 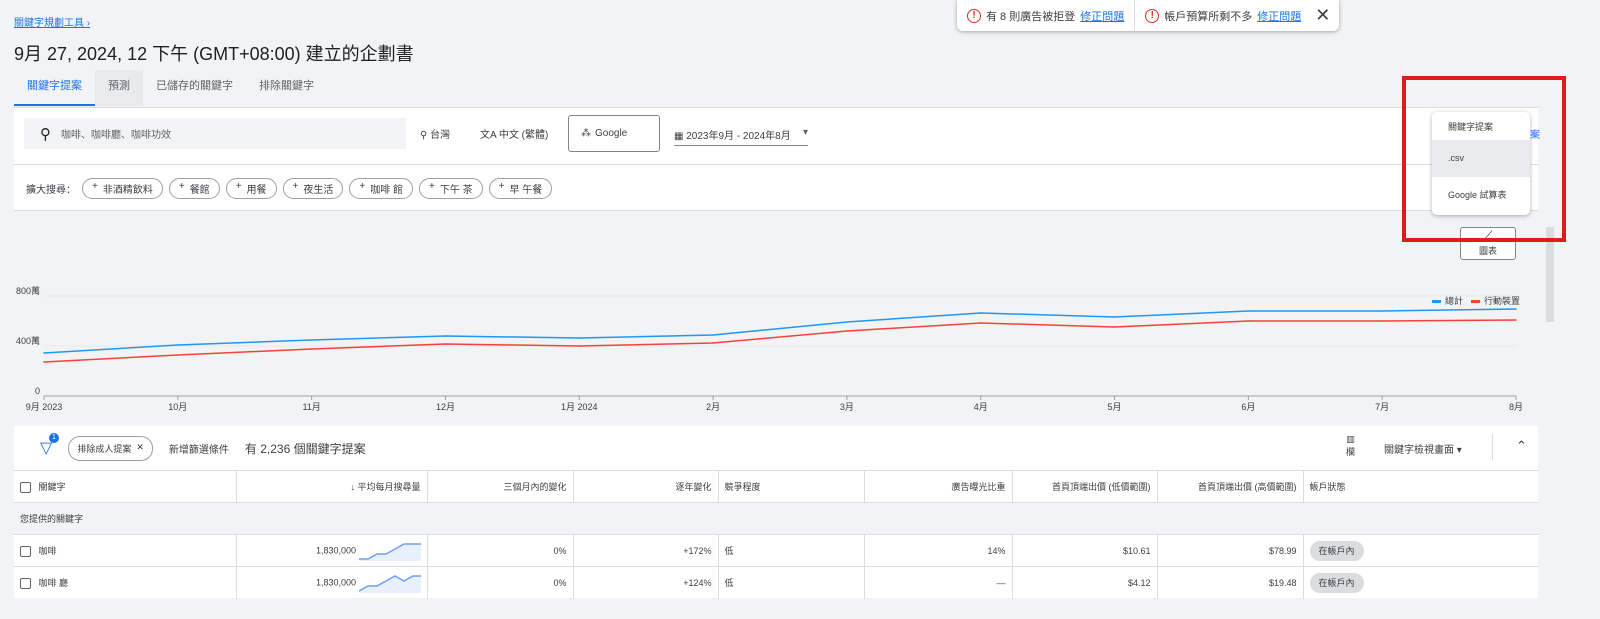 I want to click on notification-budget-low: ! 帳戶預算所剩不多 修正問題, so click(x=1223, y=15).